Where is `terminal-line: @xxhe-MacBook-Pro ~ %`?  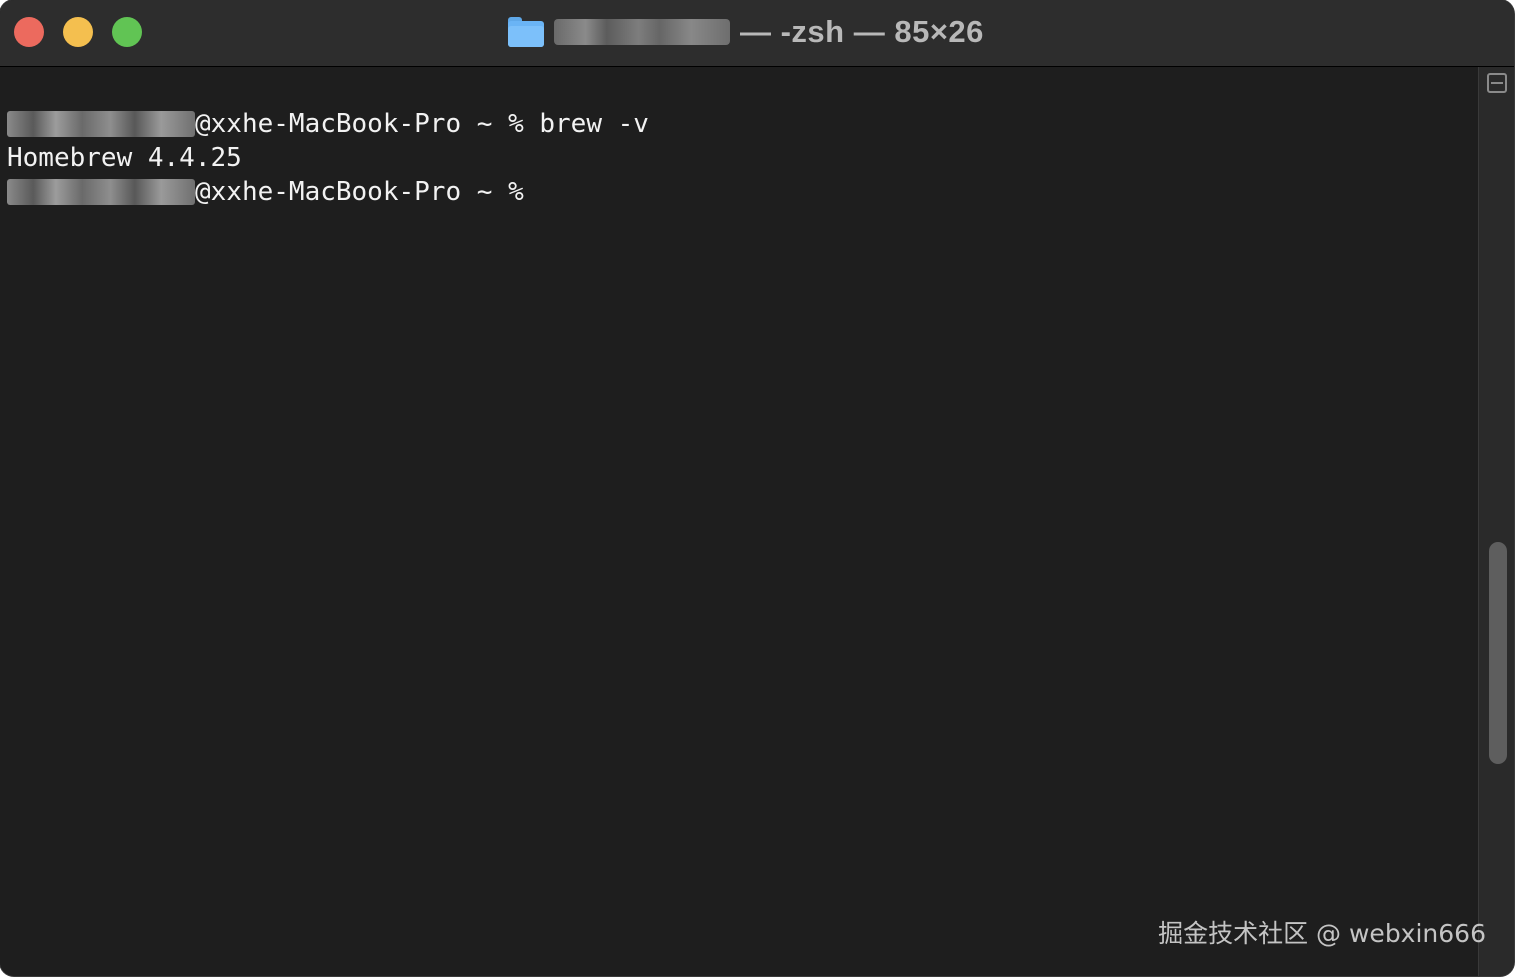
terminal-line: @xxhe-MacBook-Pro ~ % is located at coordinates (273, 192).